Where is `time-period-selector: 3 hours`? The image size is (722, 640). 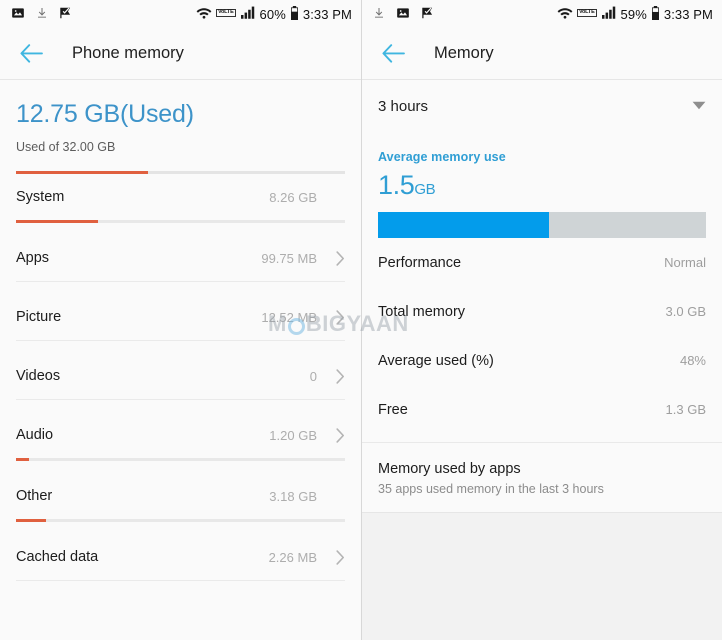 time-period-selector: 3 hours is located at coordinates (542, 106).